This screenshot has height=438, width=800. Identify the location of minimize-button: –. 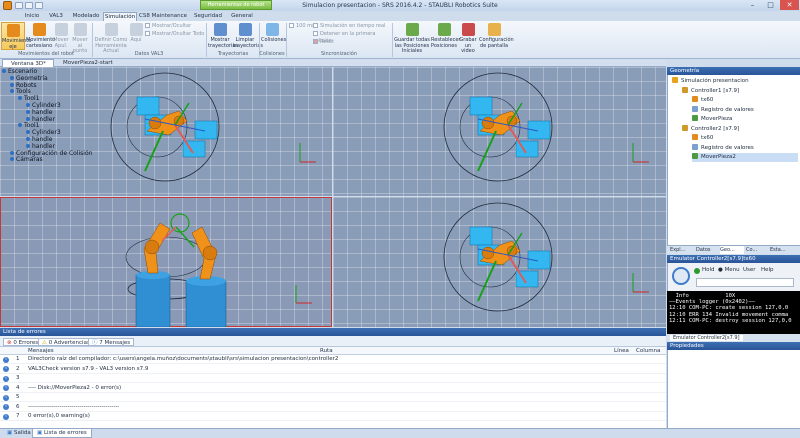
(752, 5).